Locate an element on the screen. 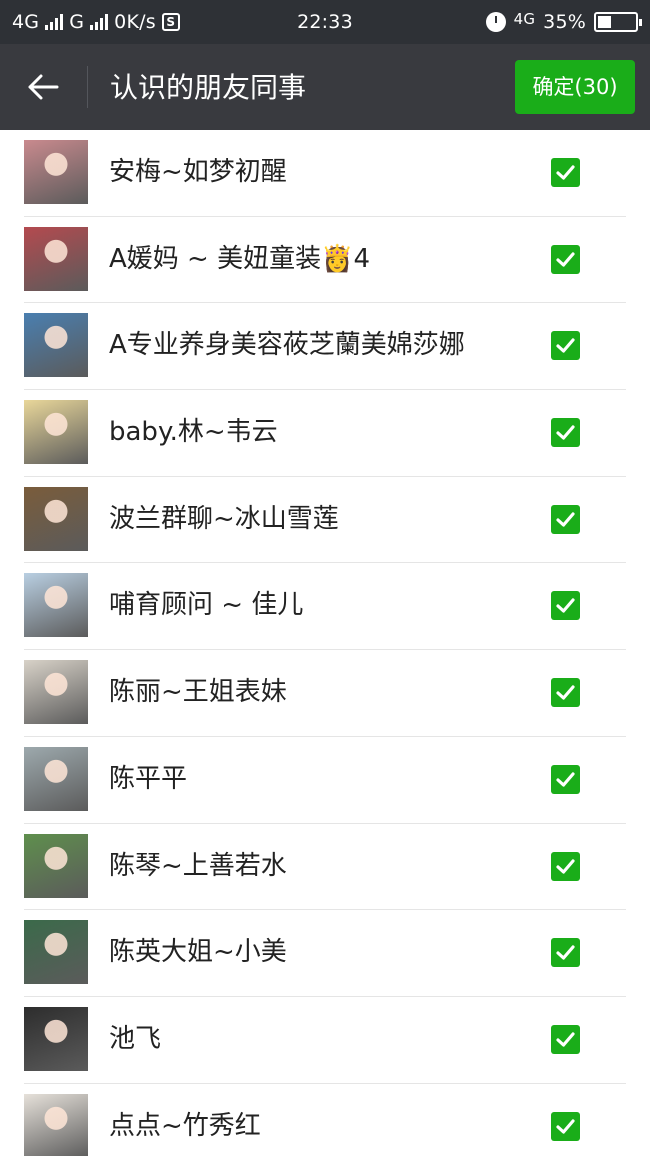 The height and width of the screenshot is (1156, 650). contact-name: 陈丽~王姐表妹 is located at coordinates (198, 692).